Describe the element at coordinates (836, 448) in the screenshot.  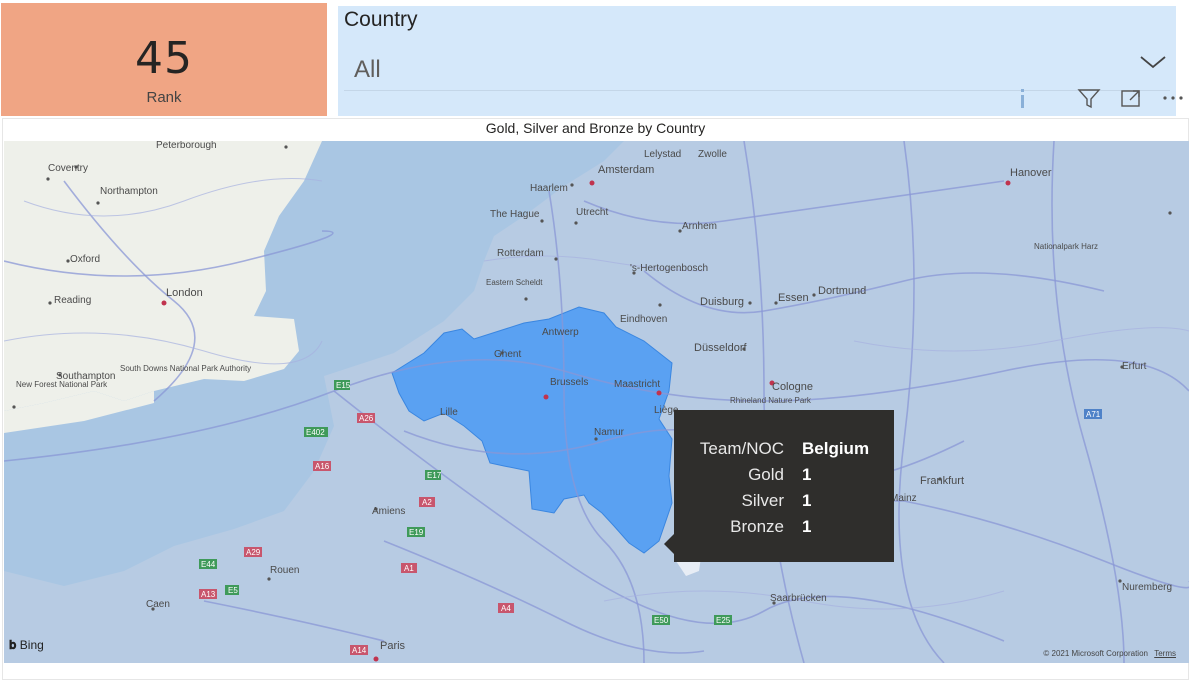
I see `tooltip-value: Belgium` at that location.